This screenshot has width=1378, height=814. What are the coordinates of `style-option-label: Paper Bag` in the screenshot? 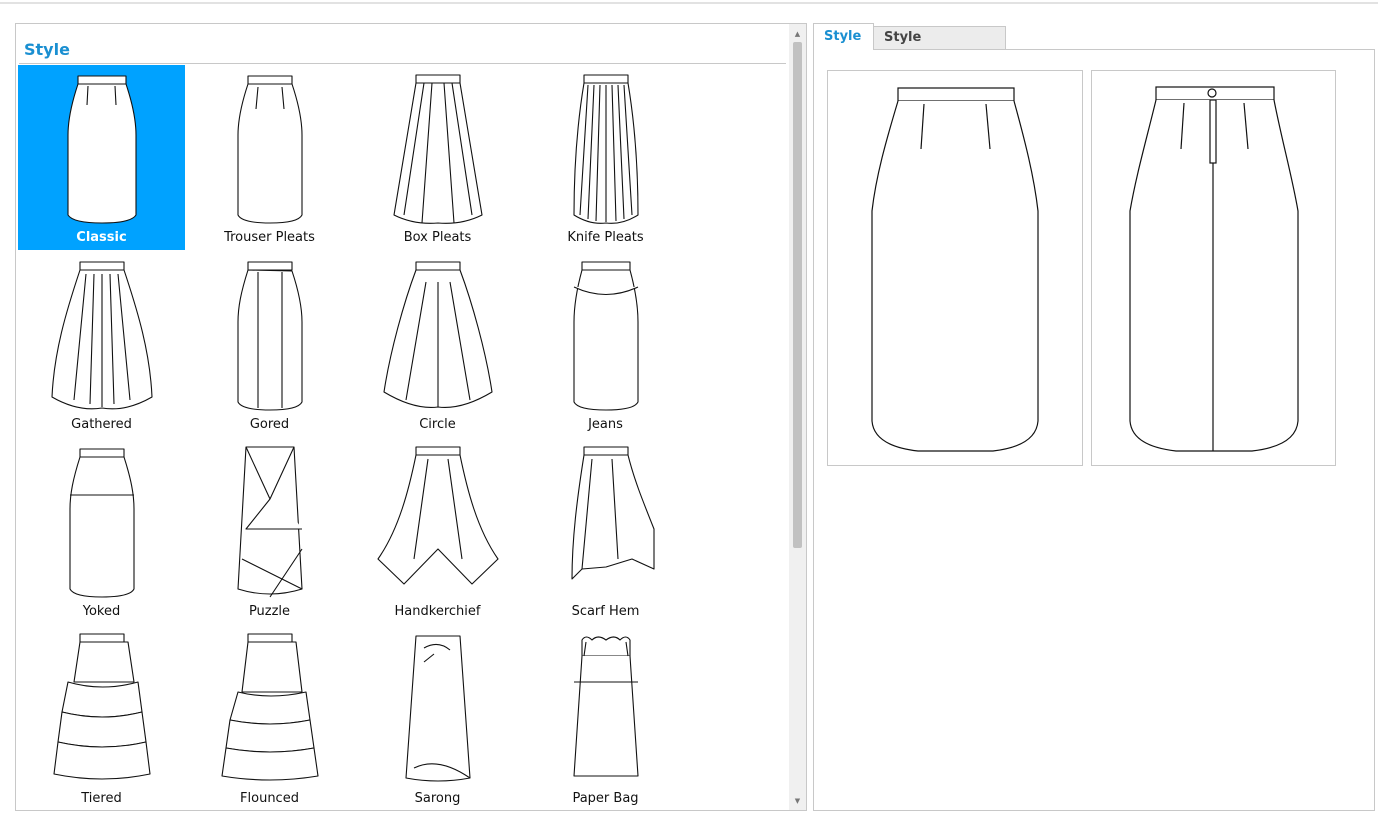 It's located at (605, 798).